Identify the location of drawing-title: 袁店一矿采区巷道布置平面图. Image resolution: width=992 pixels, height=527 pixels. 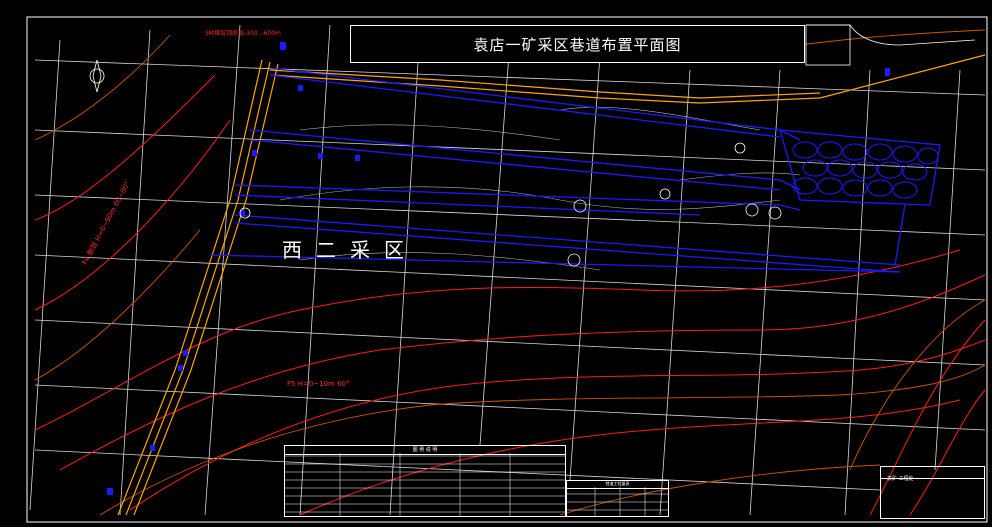
(577, 45).